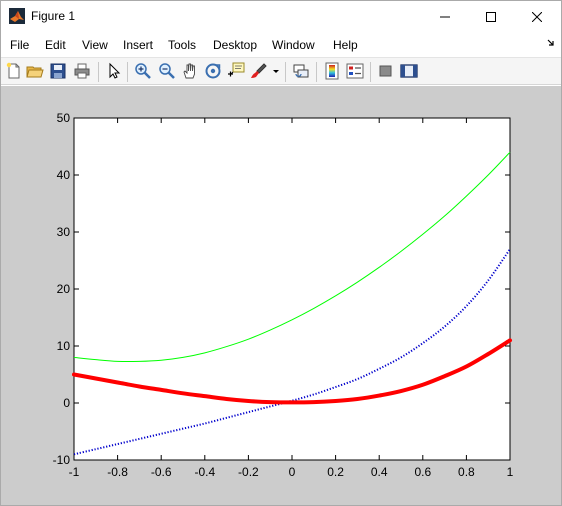 The height and width of the screenshot is (506, 562). What do you see at coordinates (64, 289) in the screenshot?
I see `y-tick-label: 20` at bounding box center [64, 289].